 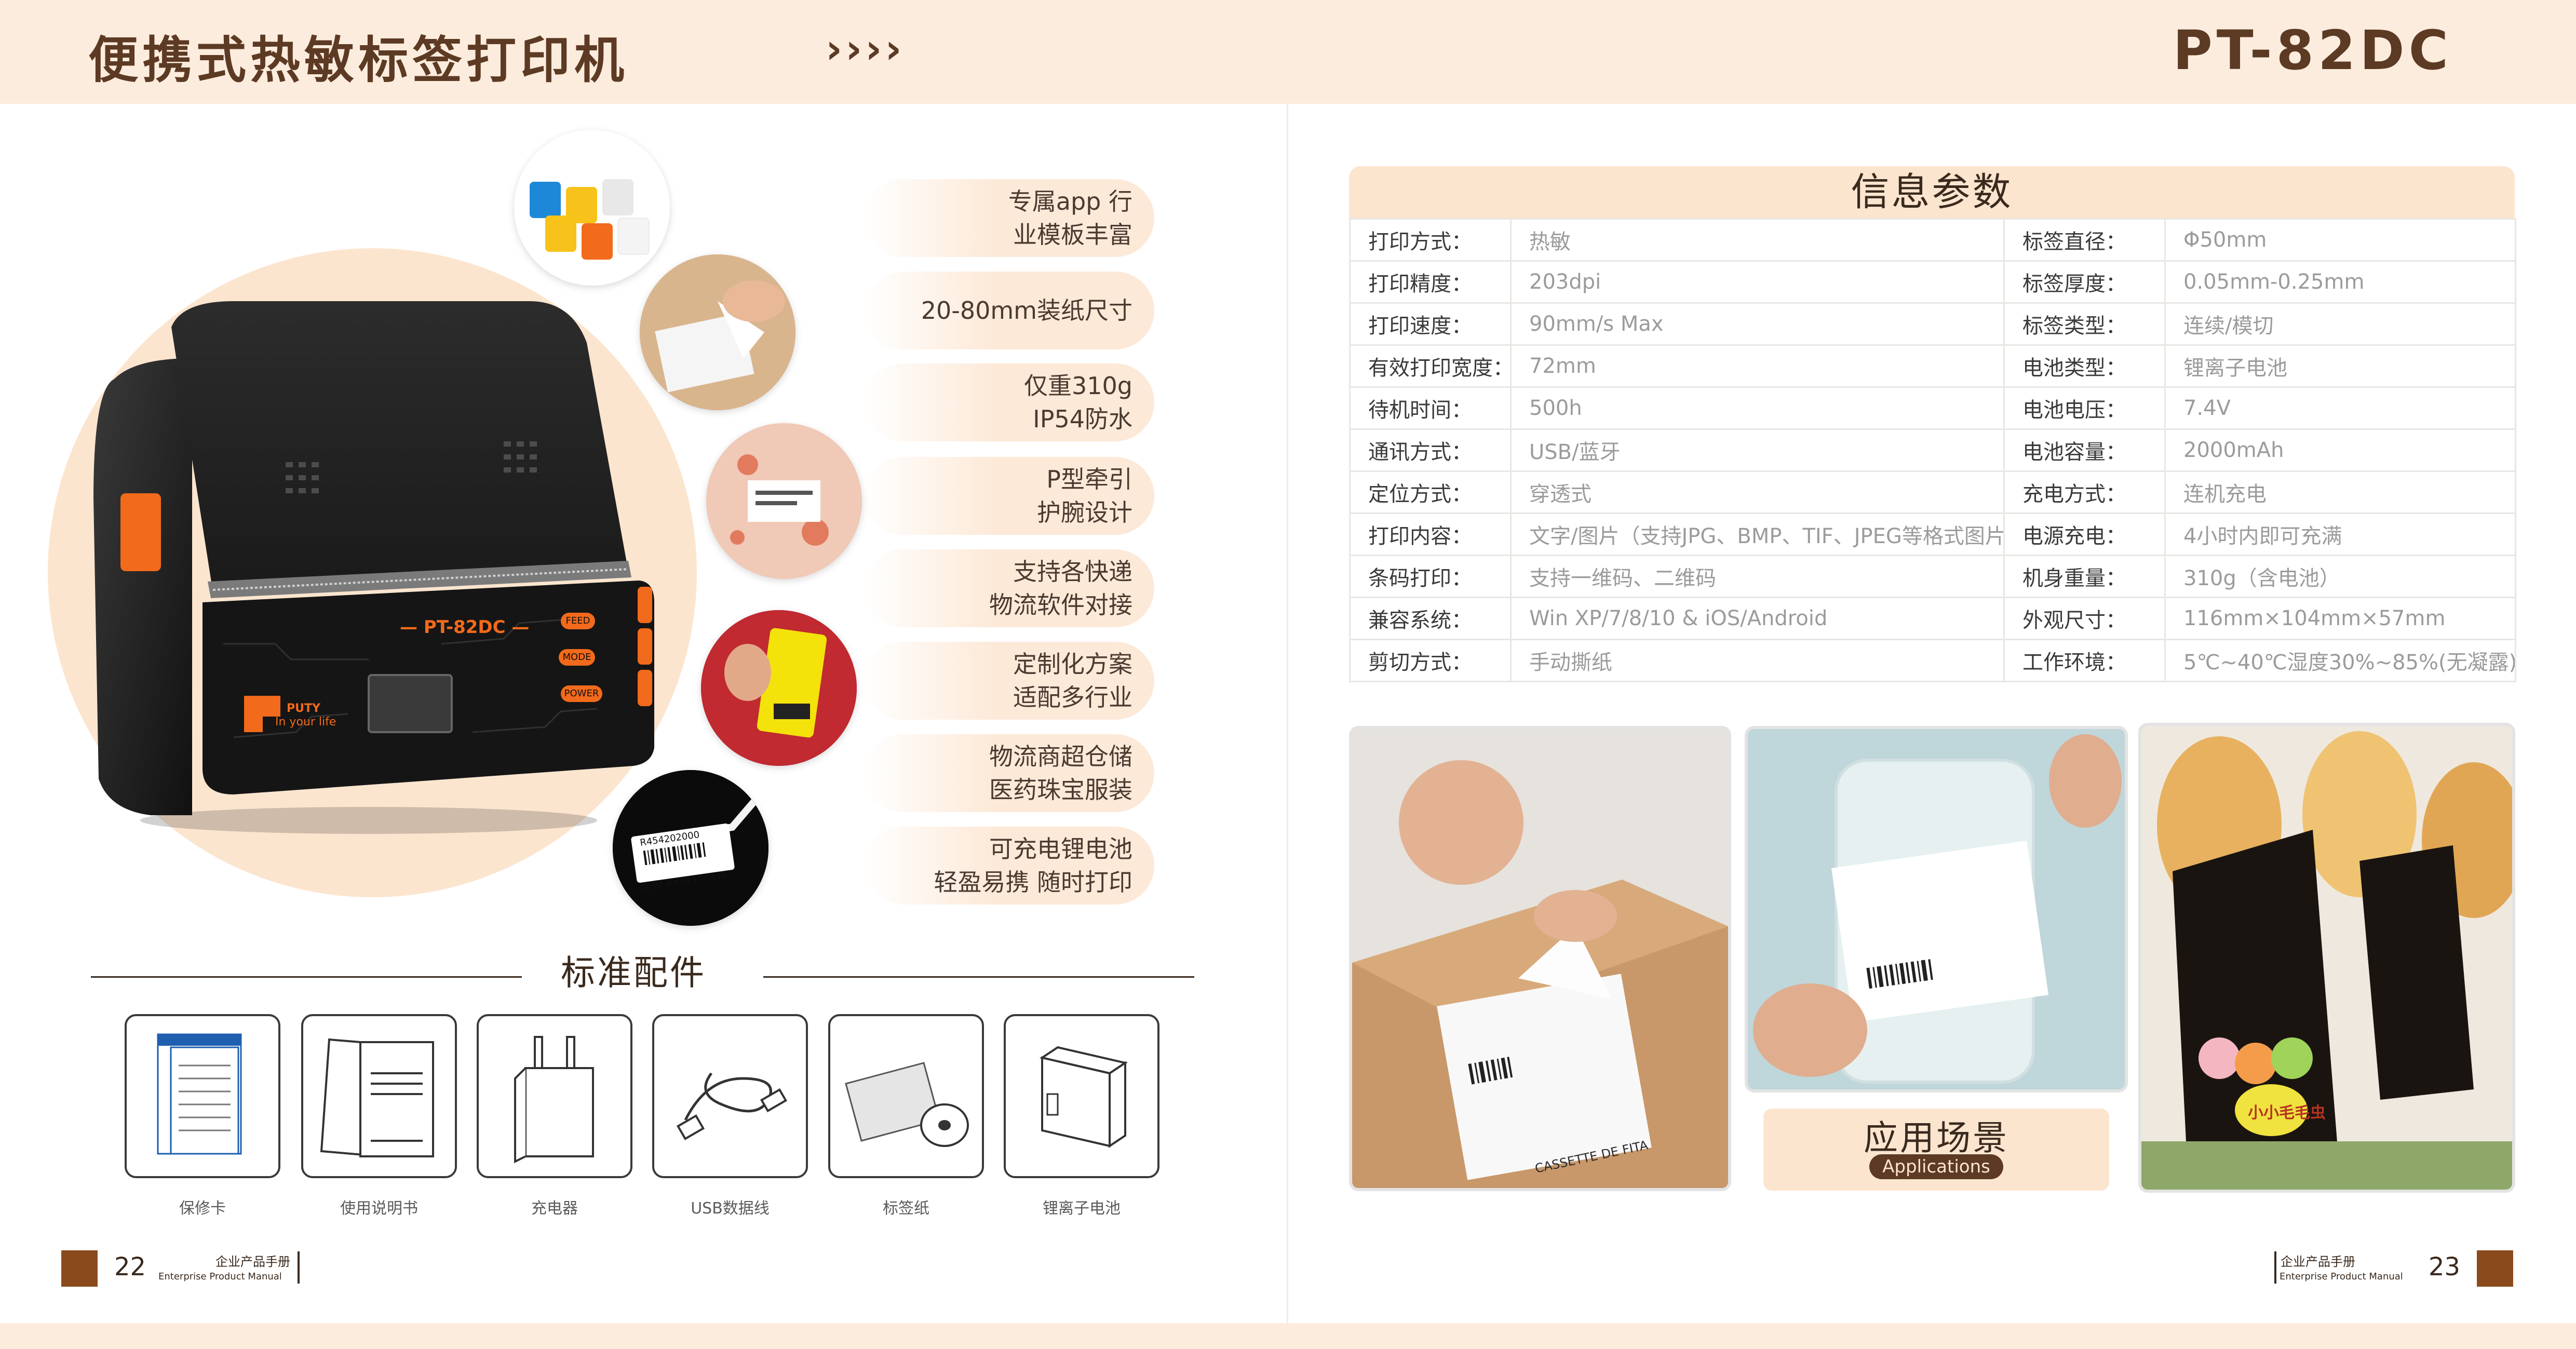 I want to click on accessory-manual, so click(x=379, y=1096).